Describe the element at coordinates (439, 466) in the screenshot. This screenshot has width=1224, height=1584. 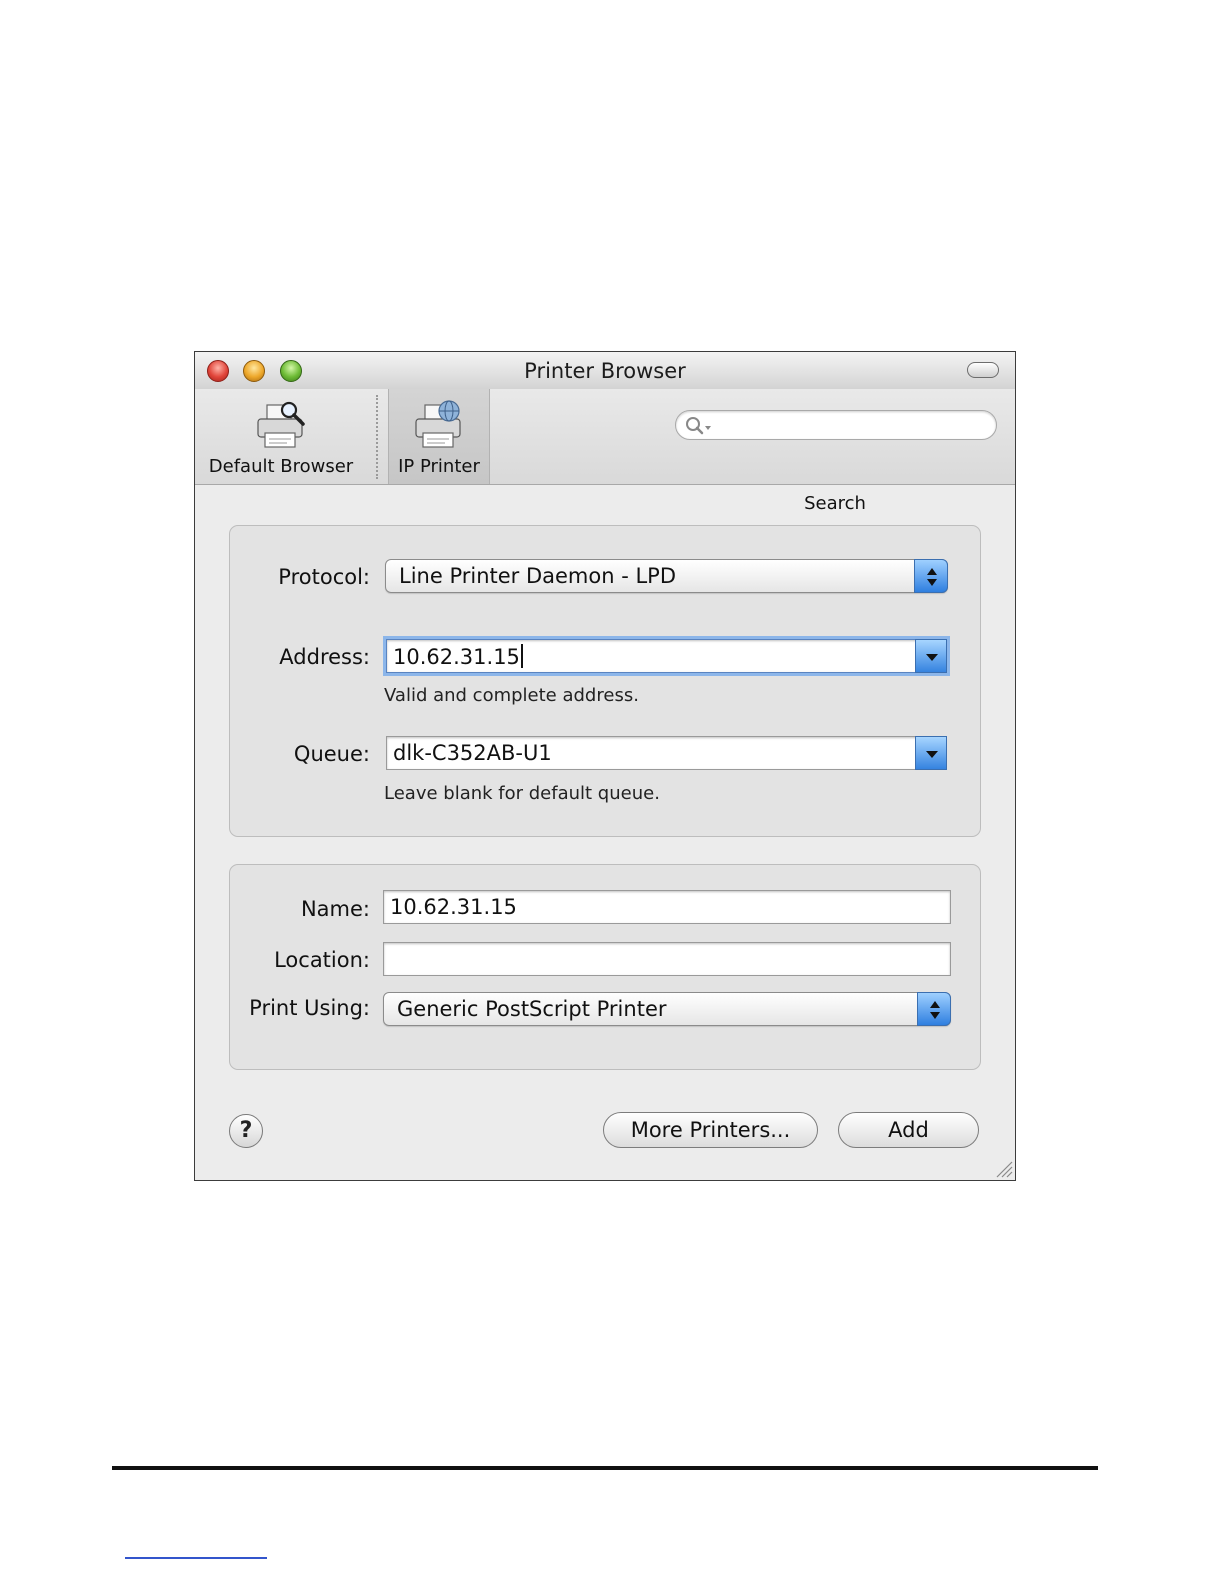
I see `ip-printer-label: IP Printer` at that location.